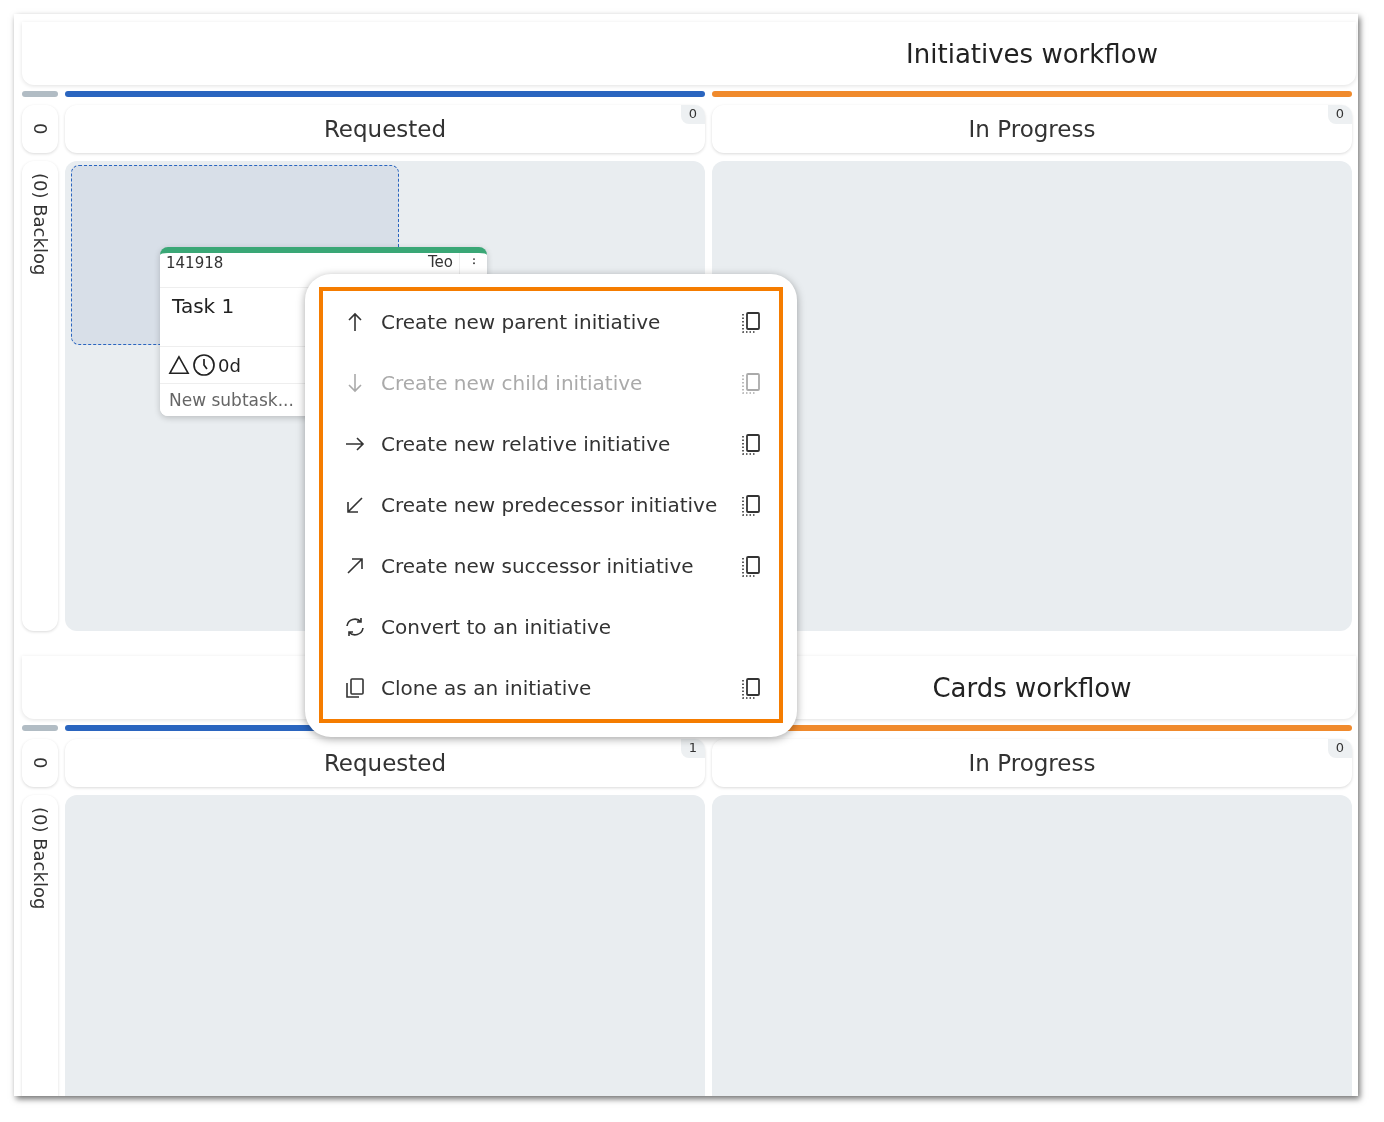  I want to click on card-id: 141918, so click(195, 262).